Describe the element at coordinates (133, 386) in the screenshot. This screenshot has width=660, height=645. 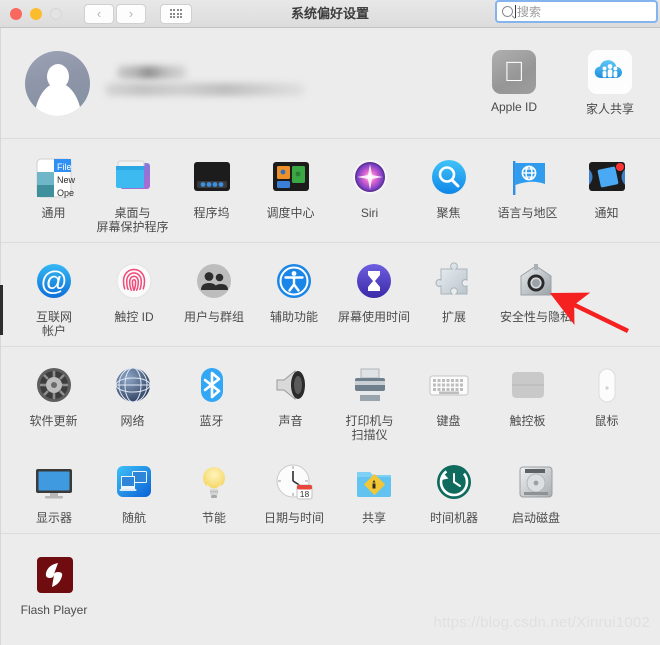
I see `network-globe-icon` at that location.